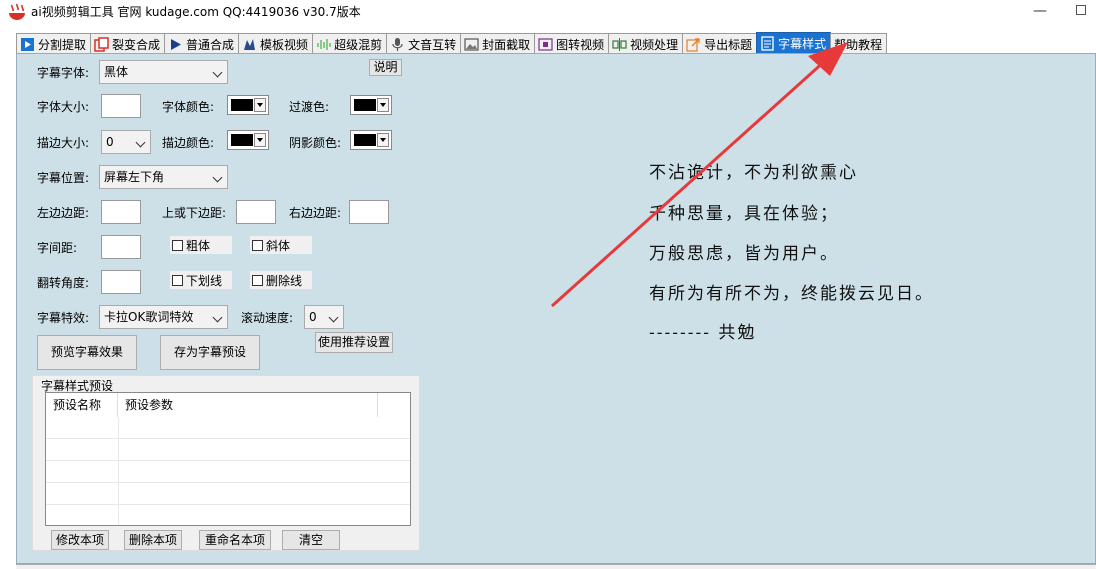  What do you see at coordinates (121, 212) in the screenshot?
I see `left-margin-input` at bounding box center [121, 212].